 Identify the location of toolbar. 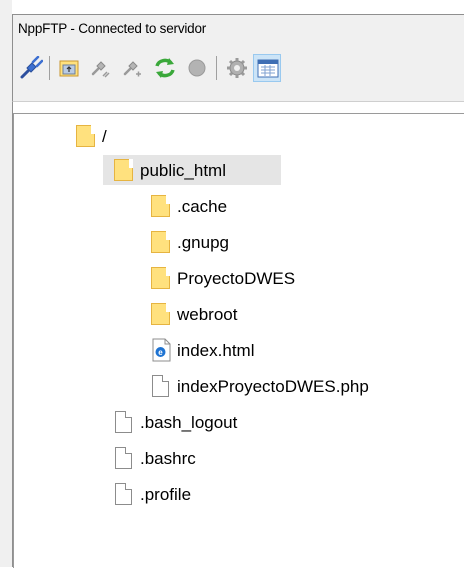
(238, 72).